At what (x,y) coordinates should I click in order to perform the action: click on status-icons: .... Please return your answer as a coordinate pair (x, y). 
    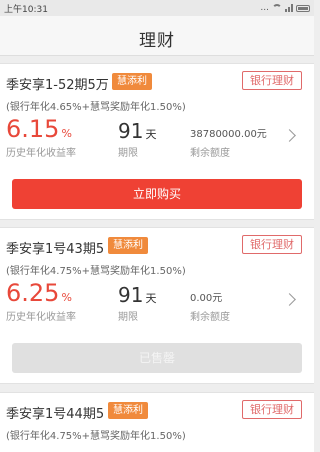
    Looking at the image, I should click on (285, 8).